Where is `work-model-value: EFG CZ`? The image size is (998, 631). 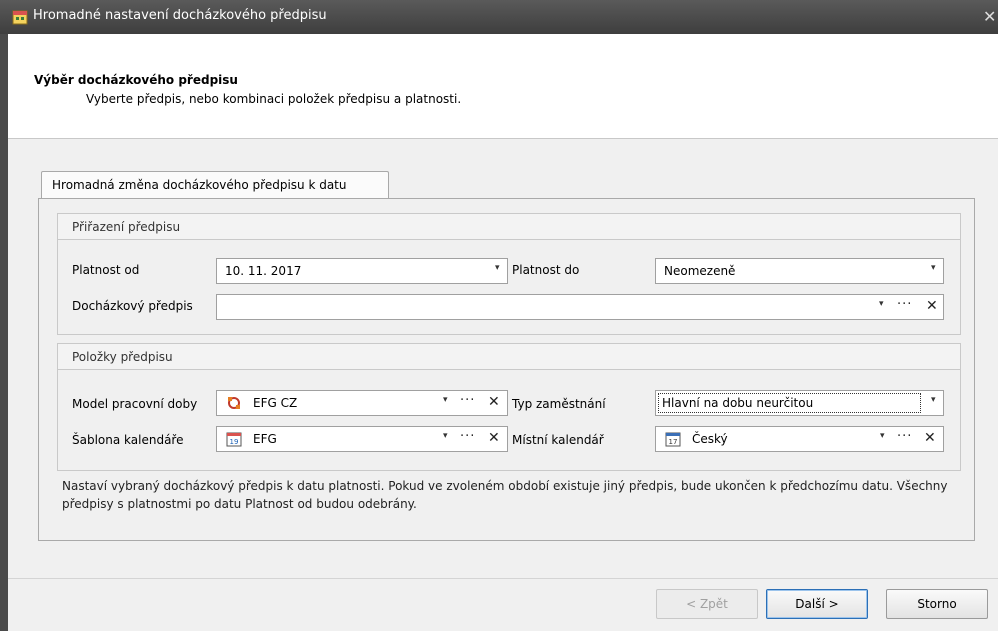 work-model-value: EFG CZ is located at coordinates (275, 403).